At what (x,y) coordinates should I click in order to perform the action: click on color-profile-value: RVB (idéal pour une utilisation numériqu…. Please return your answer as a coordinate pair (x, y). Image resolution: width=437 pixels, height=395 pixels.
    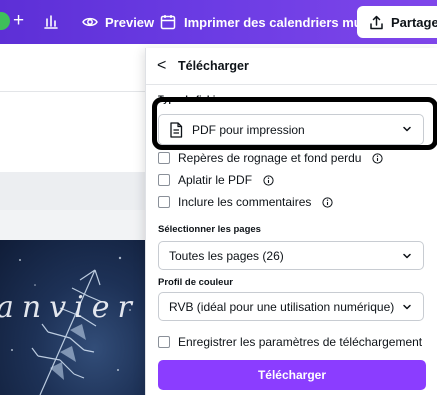
    Looking at the image, I should click on (282, 306).